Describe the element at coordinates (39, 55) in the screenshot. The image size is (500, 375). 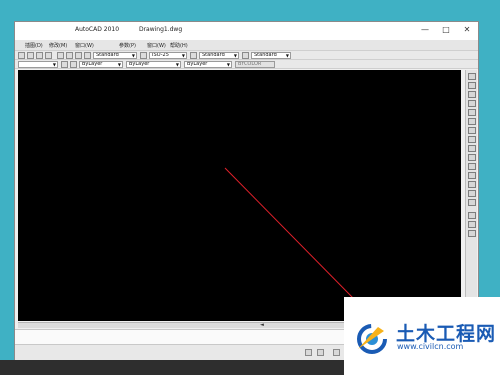
I see `save-icon` at that location.